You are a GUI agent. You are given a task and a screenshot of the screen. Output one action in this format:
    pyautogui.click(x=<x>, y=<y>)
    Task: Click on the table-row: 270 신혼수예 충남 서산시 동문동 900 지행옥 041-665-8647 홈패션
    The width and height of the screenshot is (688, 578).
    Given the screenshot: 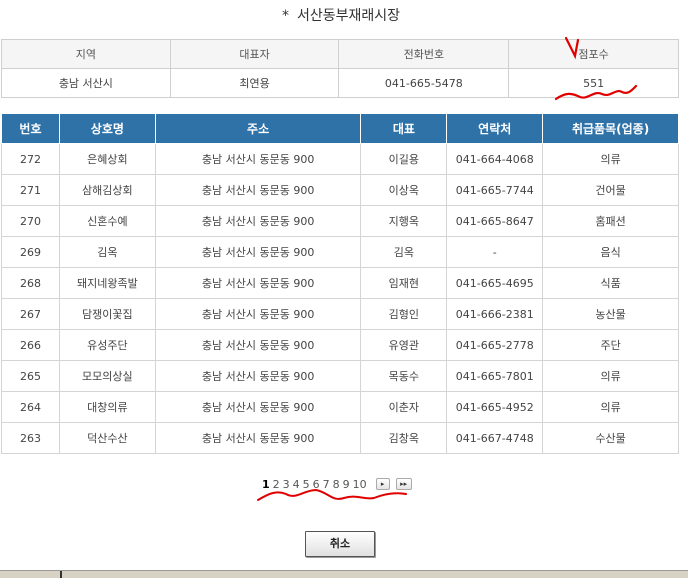 What is the action you would take?
    pyautogui.click(x=340, y=221)
    